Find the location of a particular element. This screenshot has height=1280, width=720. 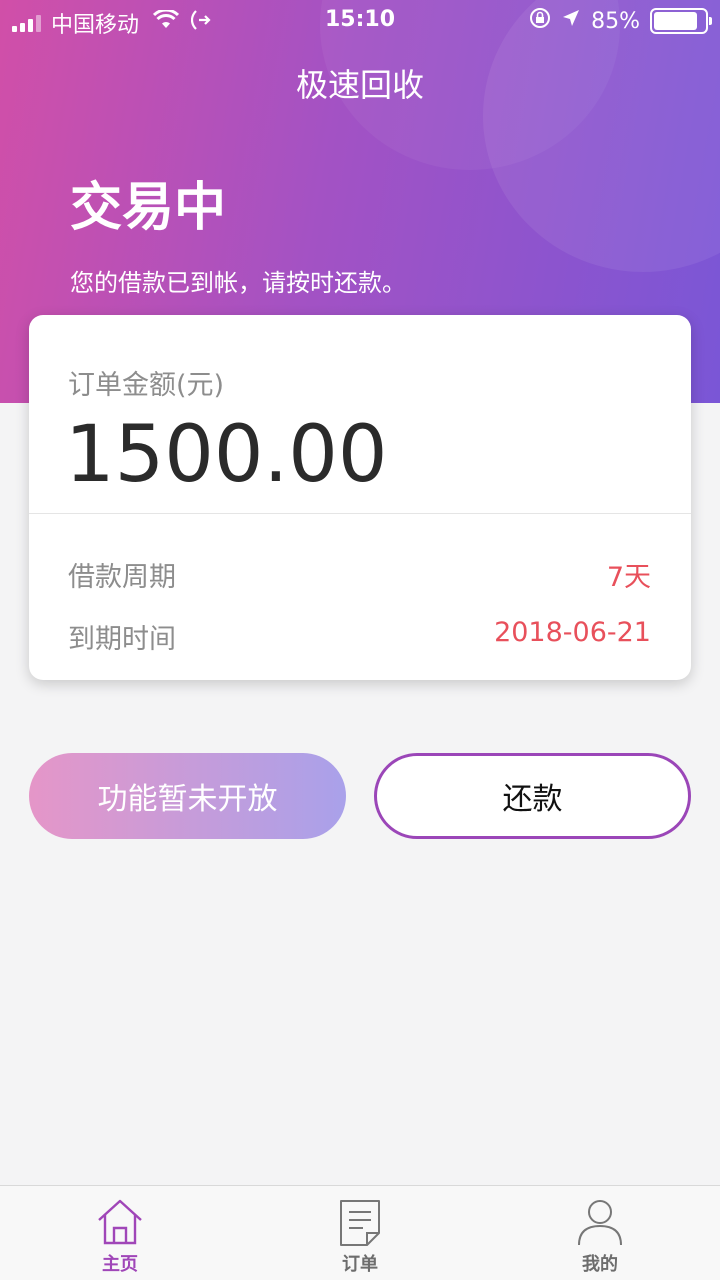

home-icon is located at coordinates (120, 1222).